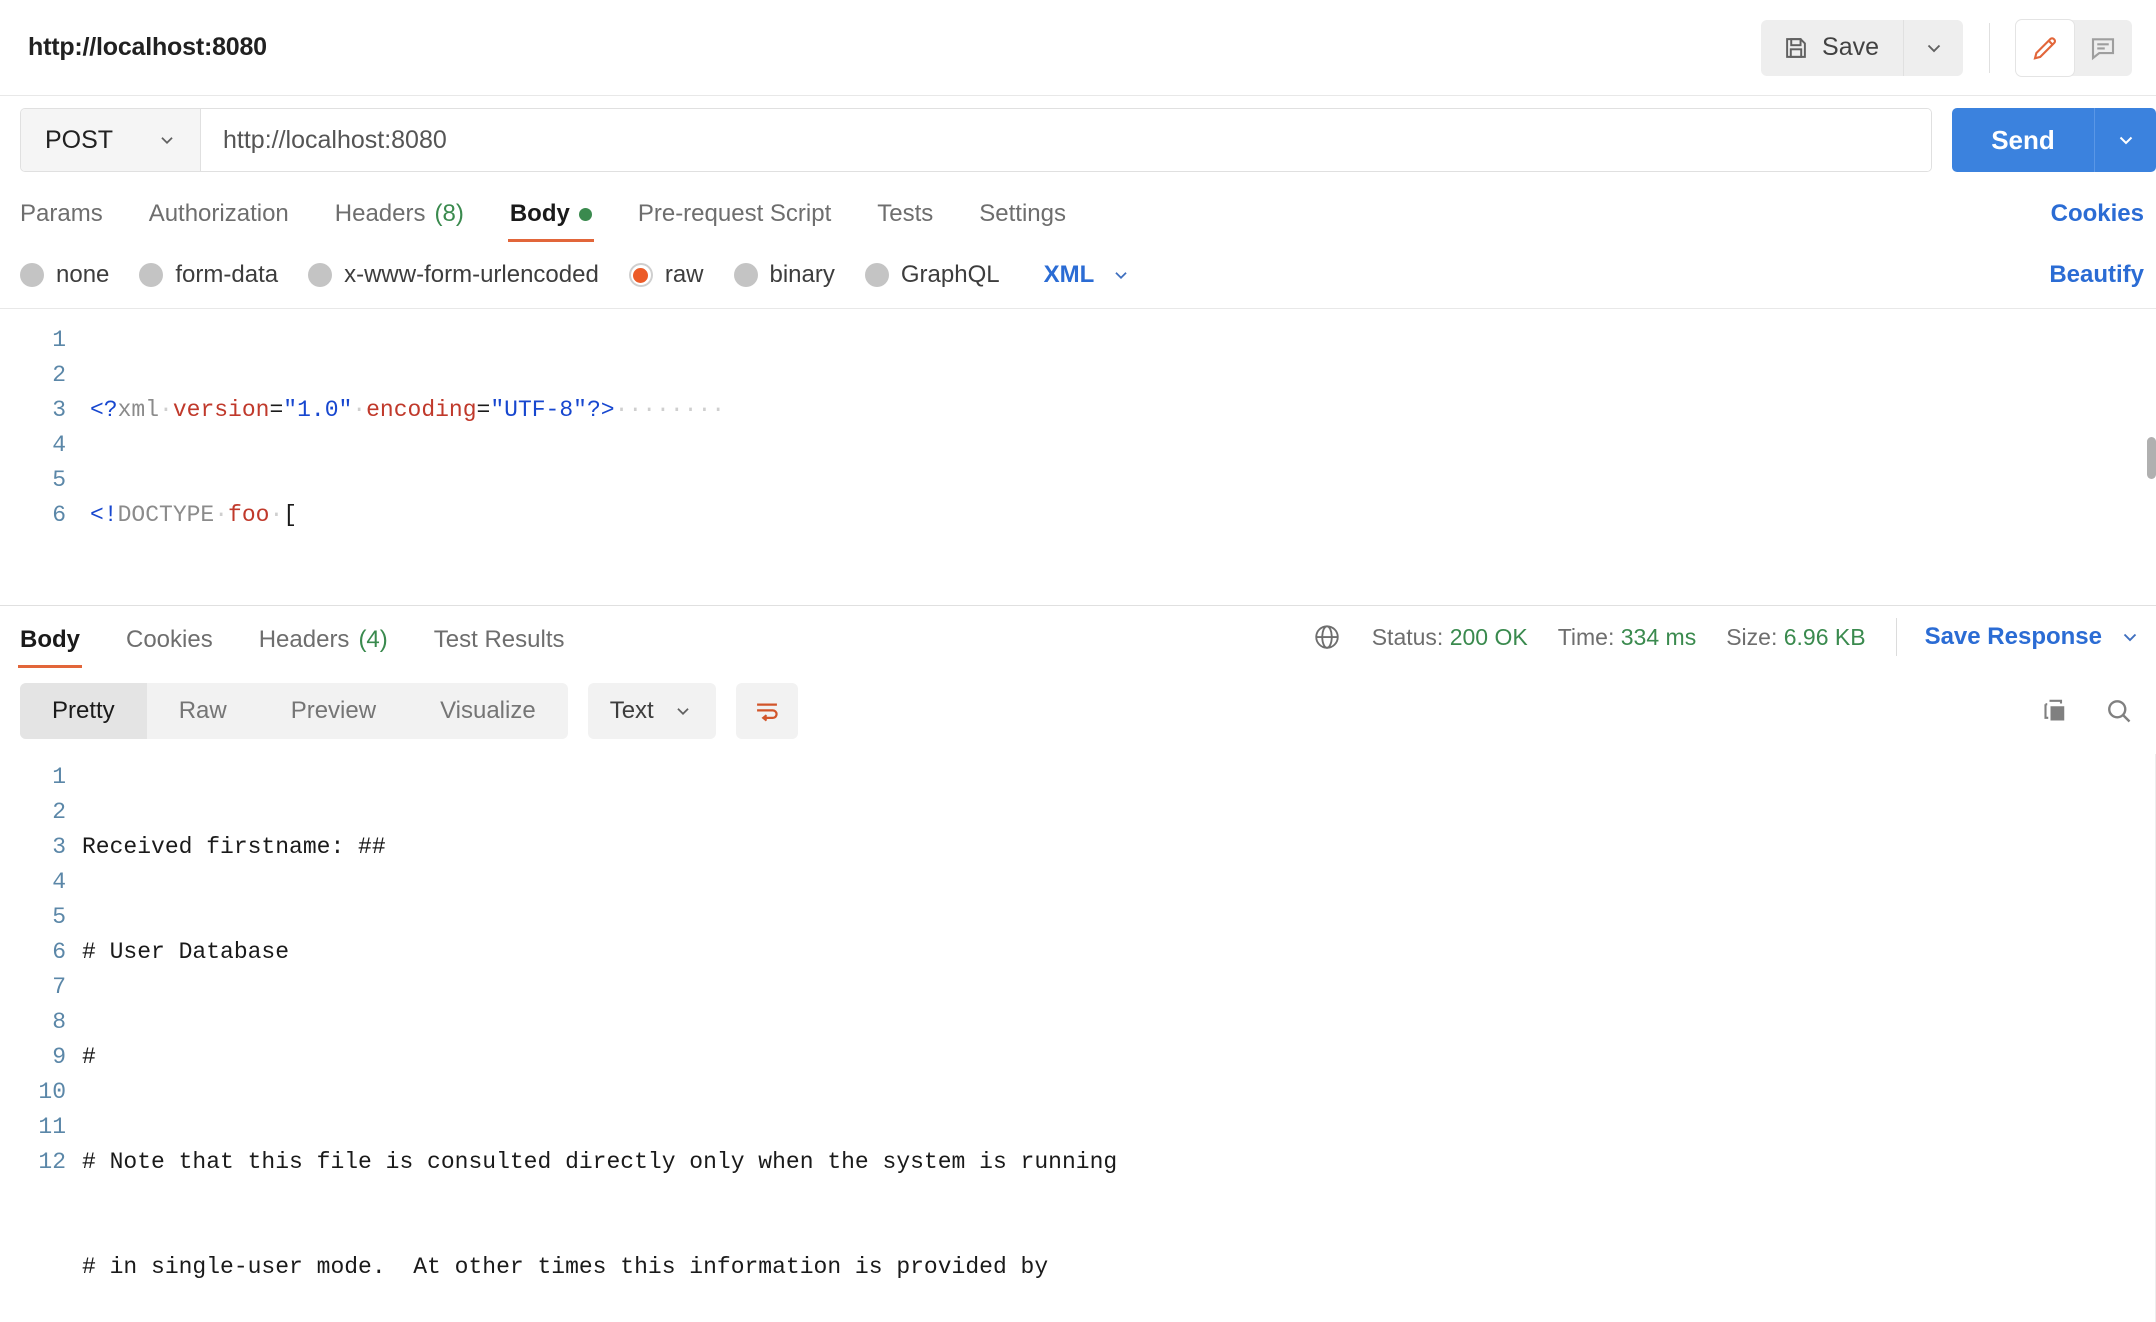 This screenshot has width=2156, height=1322. I want to click on response-format-select: Text, so click(651, 711).